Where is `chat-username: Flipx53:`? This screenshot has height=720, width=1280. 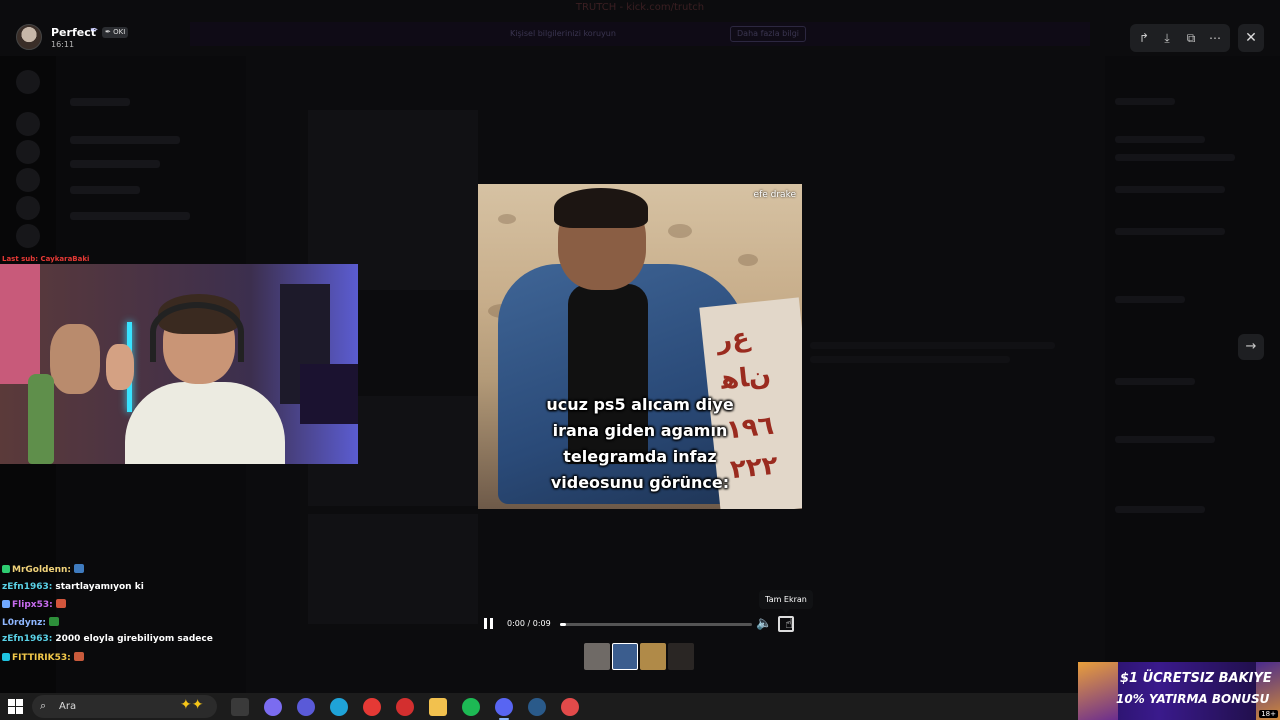 chat-username: Flipx53: is located at coordinates (32, 605).